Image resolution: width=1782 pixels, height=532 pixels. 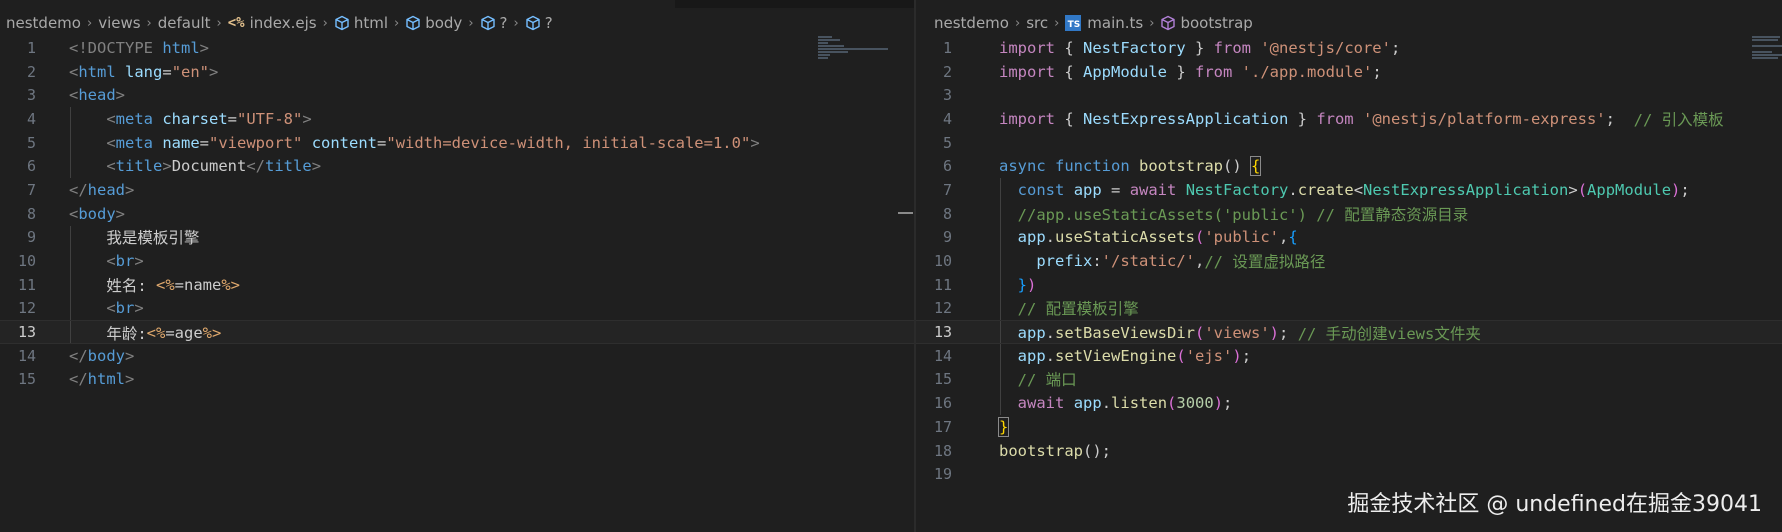 I want to click on breadcrumb-item: <% index.ejs, so click(x=272, y=23).